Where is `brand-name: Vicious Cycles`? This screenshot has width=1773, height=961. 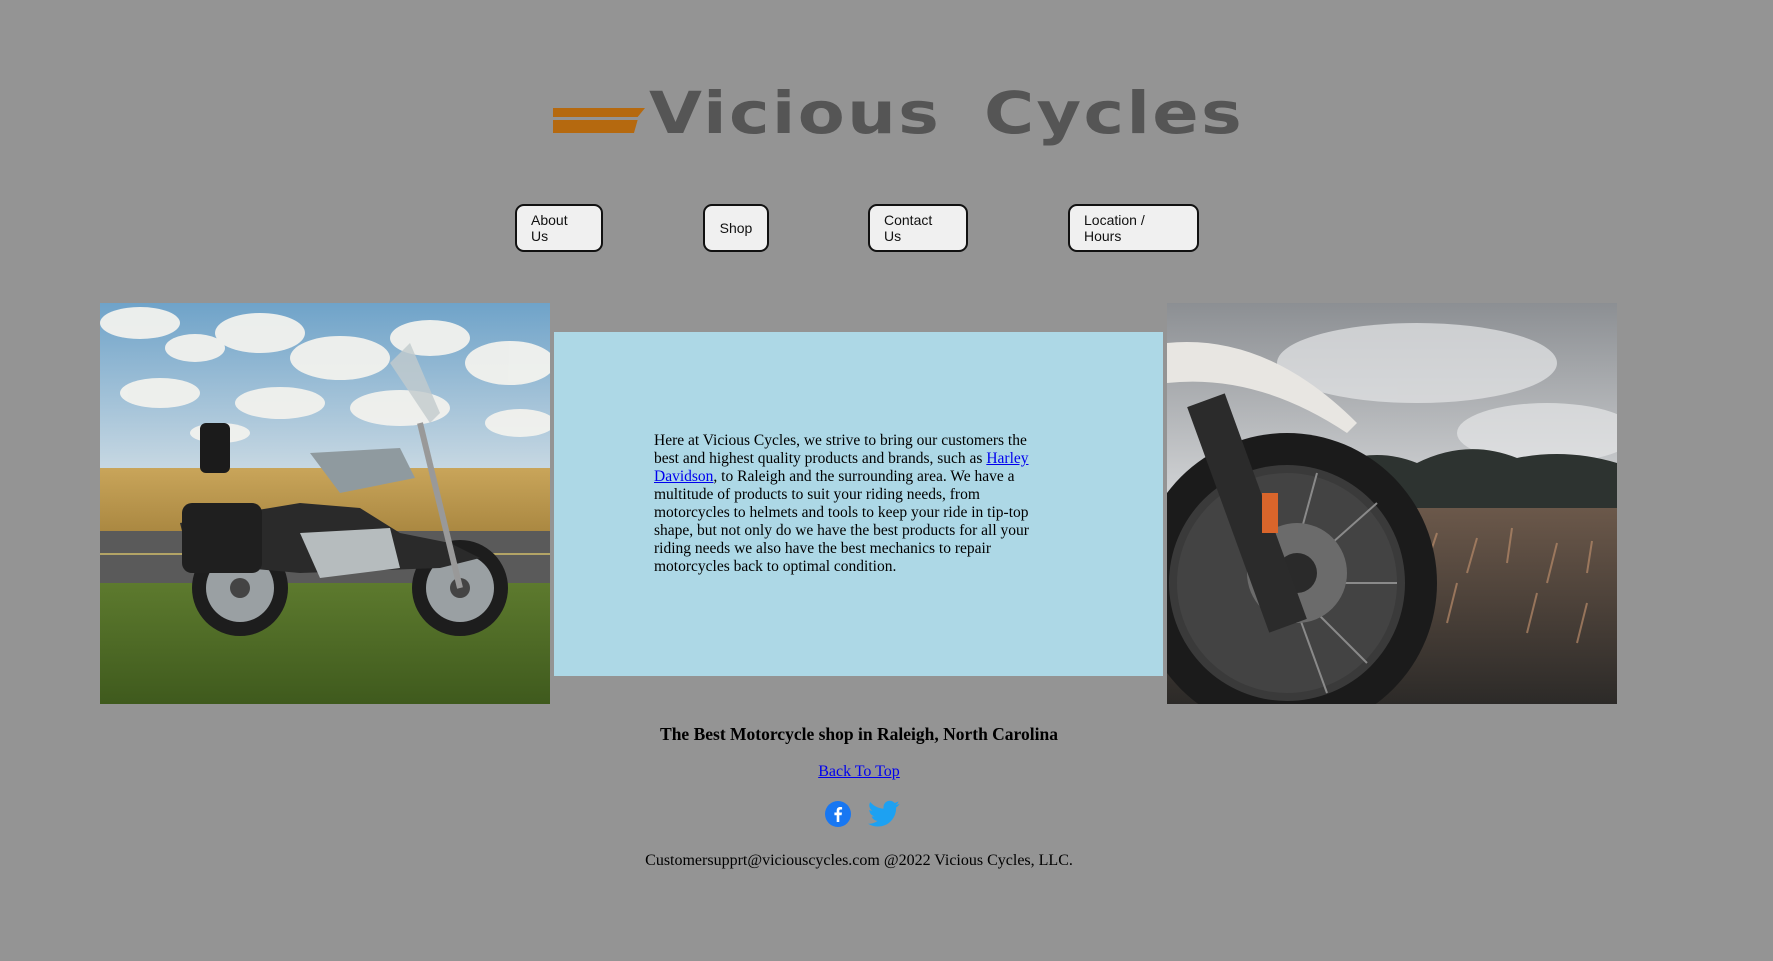
brand-name: Vicious Cycles is located at coordinates (947, 113).